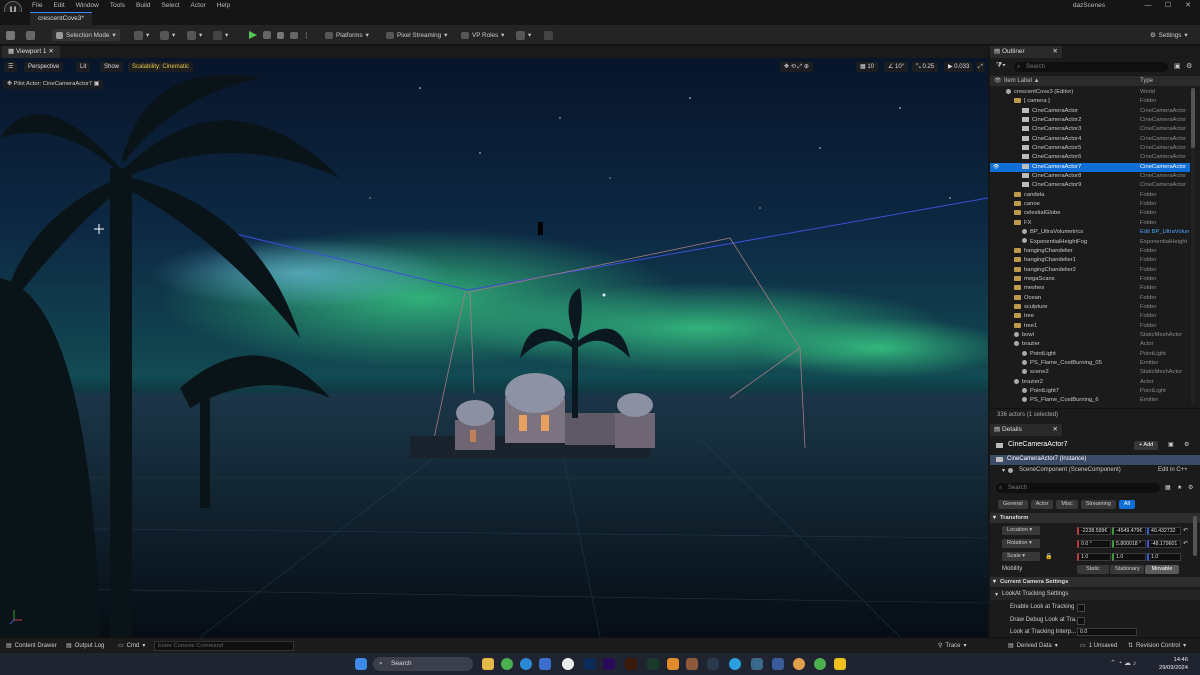 This screenshot has height=675, width=1200. I want to click on outliner-row: CineCameraActor5 CineCameraActor, so click(1090, 148).